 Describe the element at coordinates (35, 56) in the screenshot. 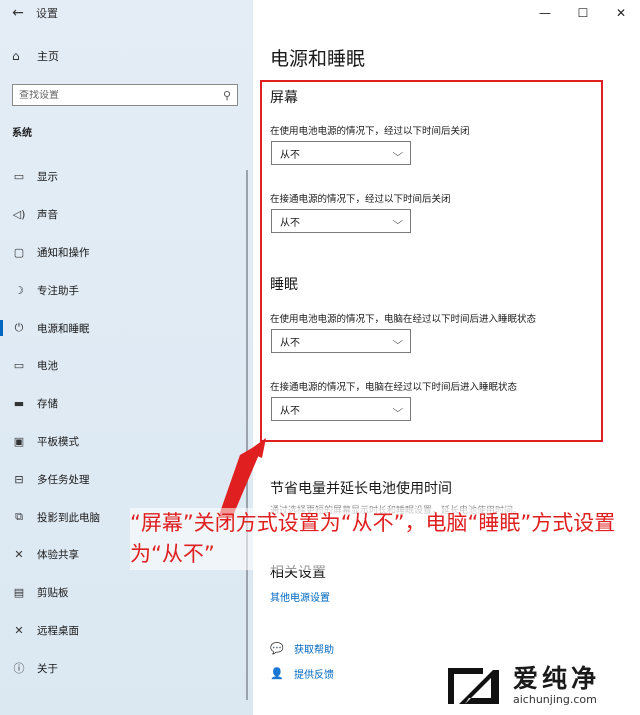

I see `home-link: ⌂ 主页` at that location.